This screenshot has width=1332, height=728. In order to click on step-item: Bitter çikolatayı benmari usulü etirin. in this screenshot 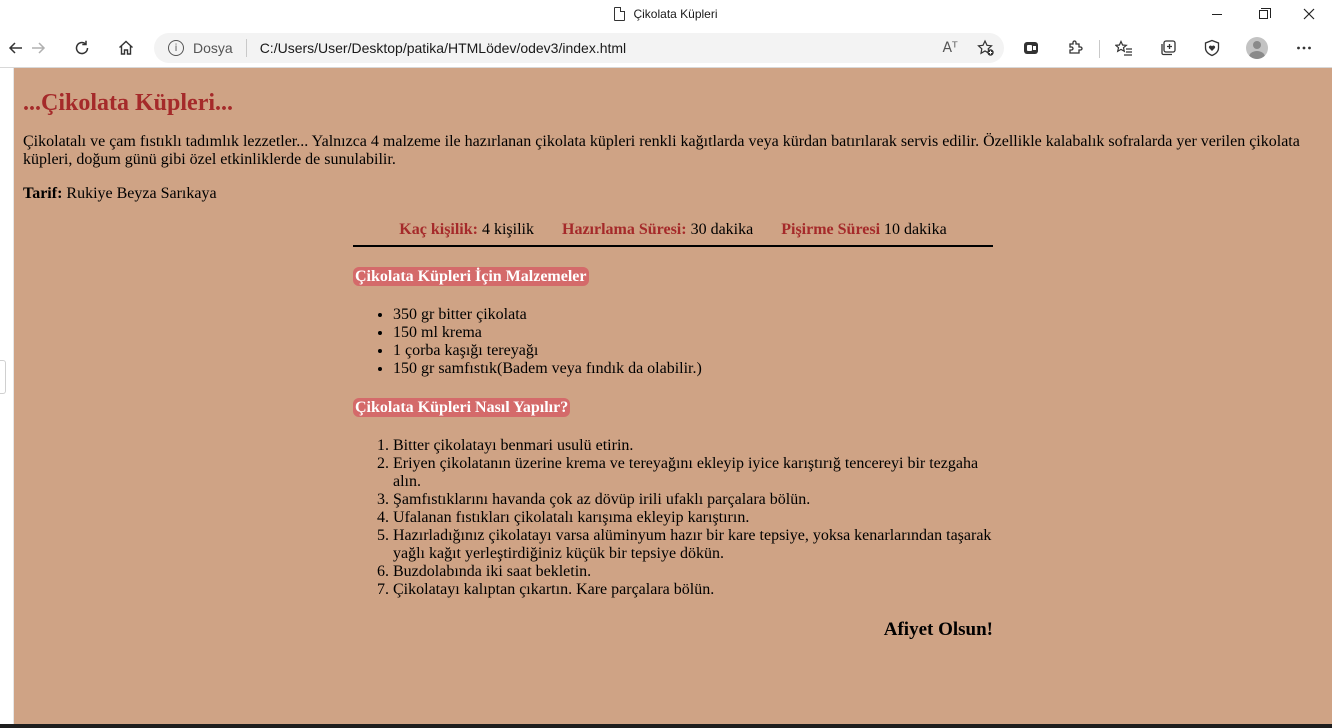, I will do `click(693, 446)`.